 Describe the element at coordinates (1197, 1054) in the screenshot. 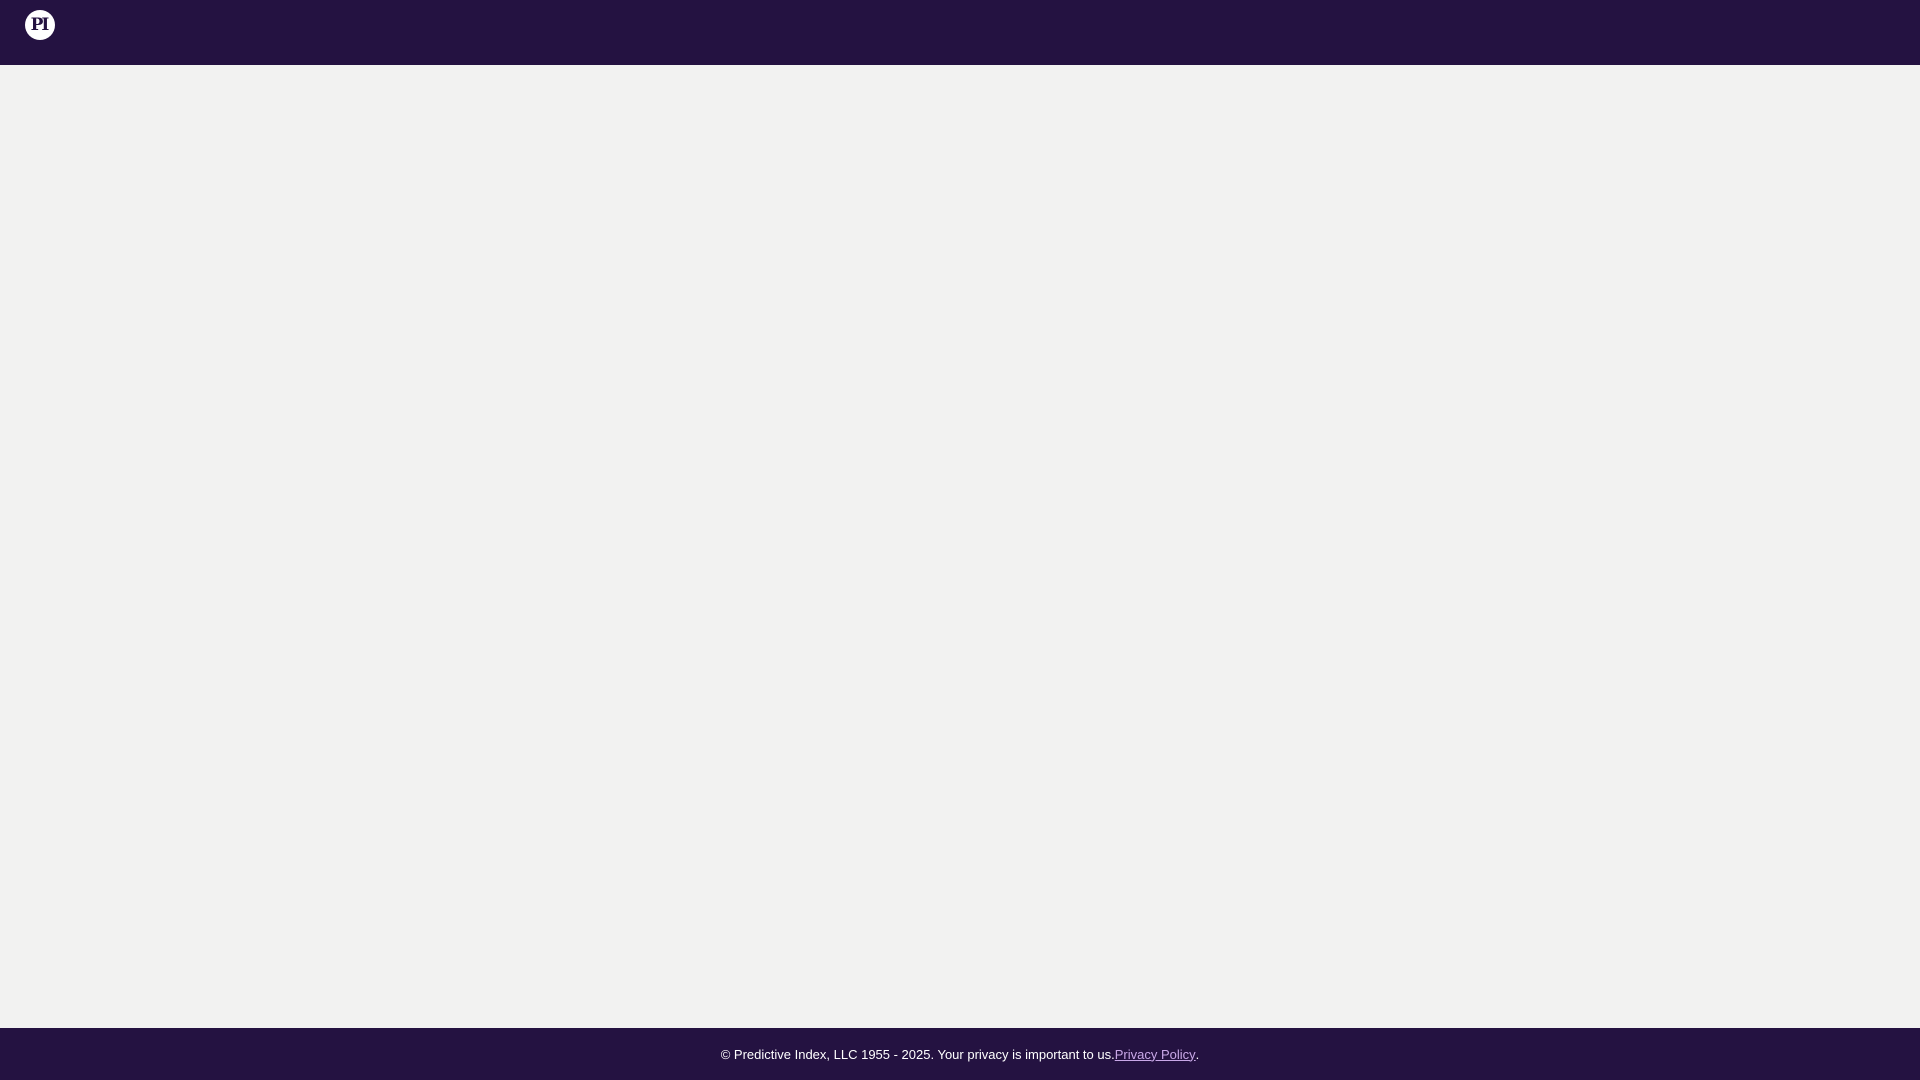

I see `footer-period: .` at that location.